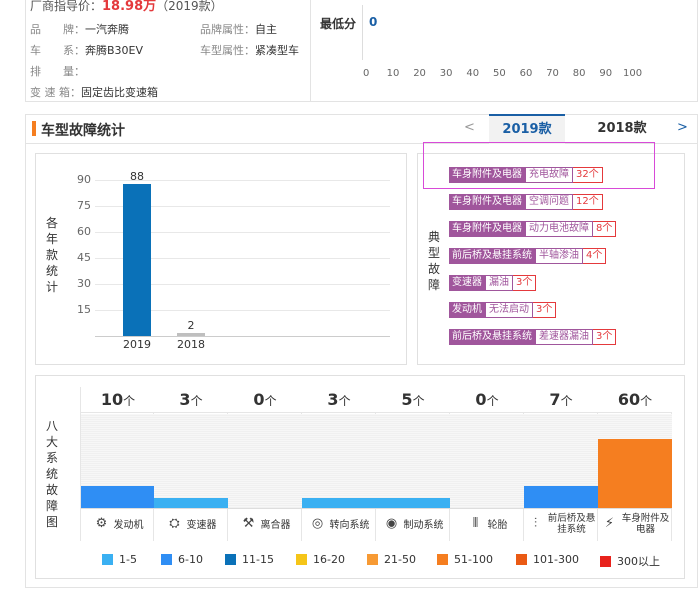 This screenshot has height=595, width=700. What do you see at coordinates (561, 464) in the screenshot?
I see `system-column: 7个 ⫶ 前后桥及悬挂系统` at bounding box center [561, 464].